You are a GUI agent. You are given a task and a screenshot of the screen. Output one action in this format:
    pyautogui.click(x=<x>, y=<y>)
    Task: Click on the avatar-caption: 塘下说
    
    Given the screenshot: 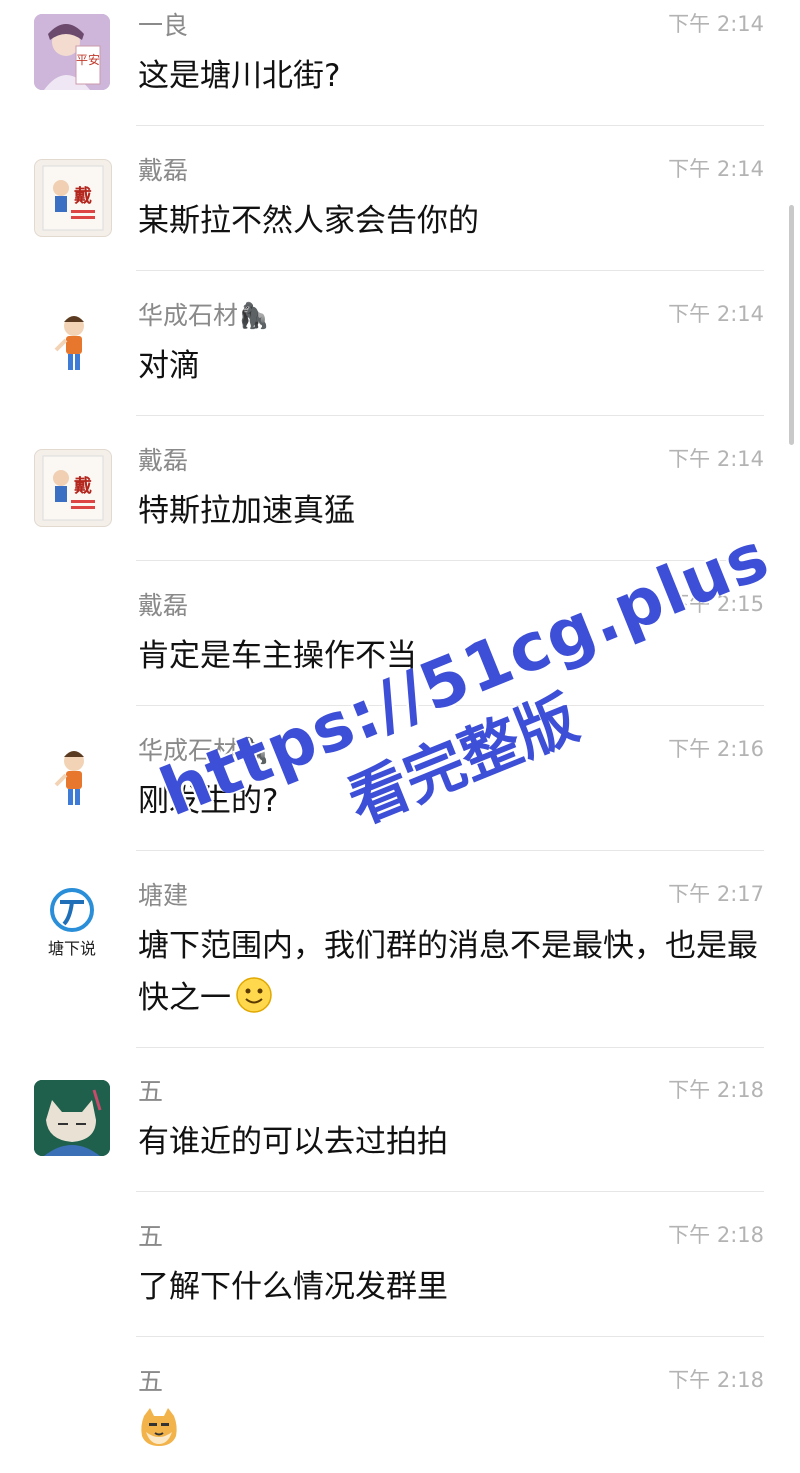 What is the action you would take?
    pyautogui.click(x=72, y=948)
    